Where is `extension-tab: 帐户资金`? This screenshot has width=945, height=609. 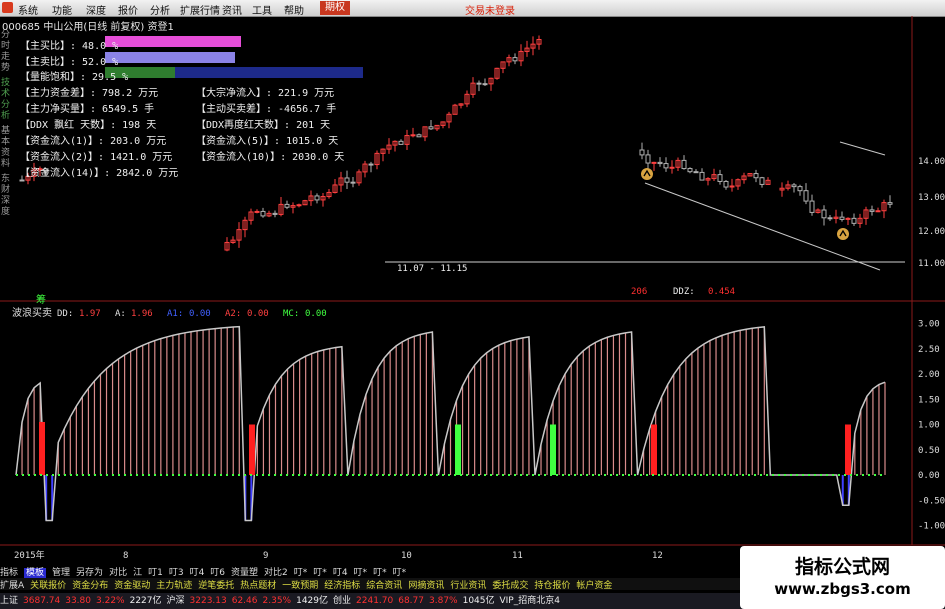 extension-tab: 帐户资金 is located at coordinates (594, 586).